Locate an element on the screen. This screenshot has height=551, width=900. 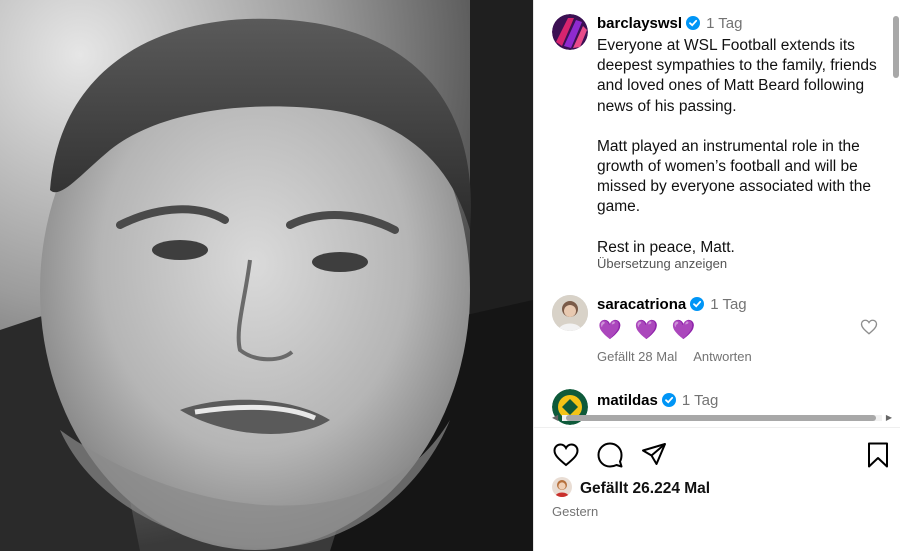
like-heart-icon is located at coordinates (566, 455).